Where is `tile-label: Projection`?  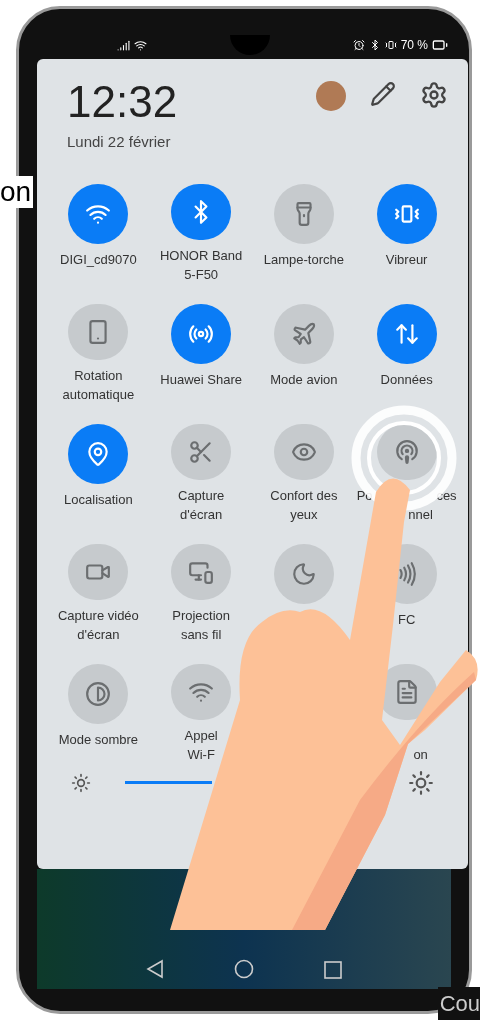 tile-label: Projection is located at coordinates (201, 615).